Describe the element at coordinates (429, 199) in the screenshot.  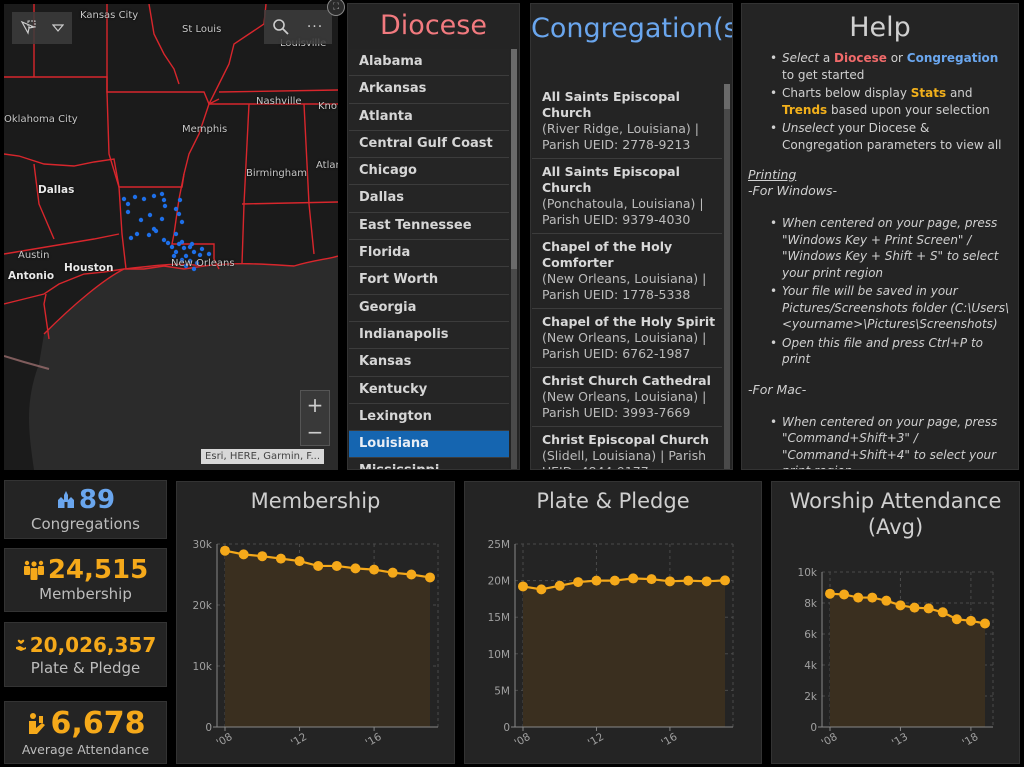
I see `diocese-item: Dallas` at that location.